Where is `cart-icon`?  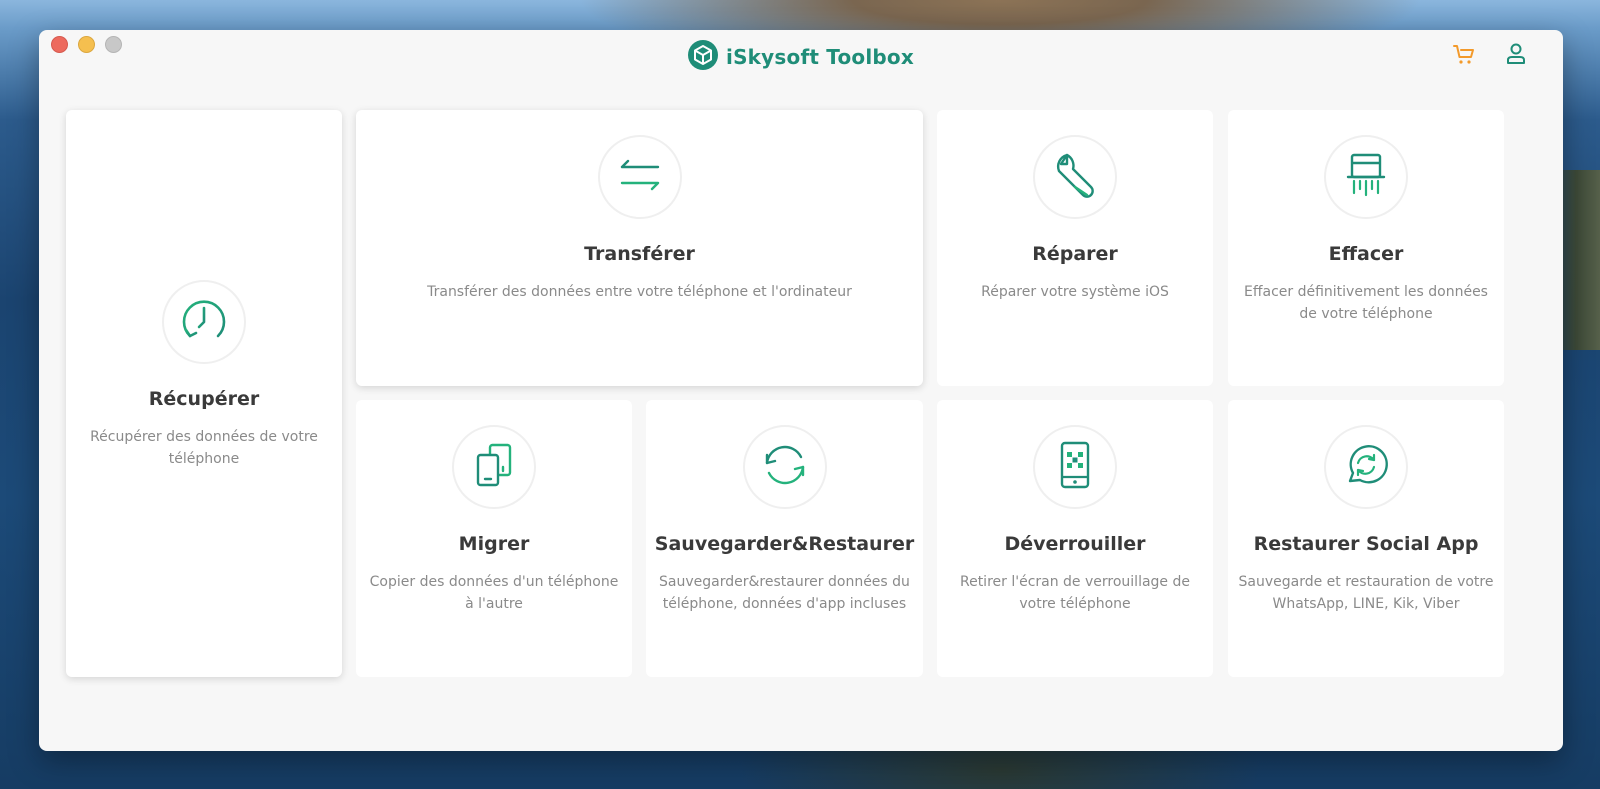
cart-icon is located at coordinates (1464, 56).